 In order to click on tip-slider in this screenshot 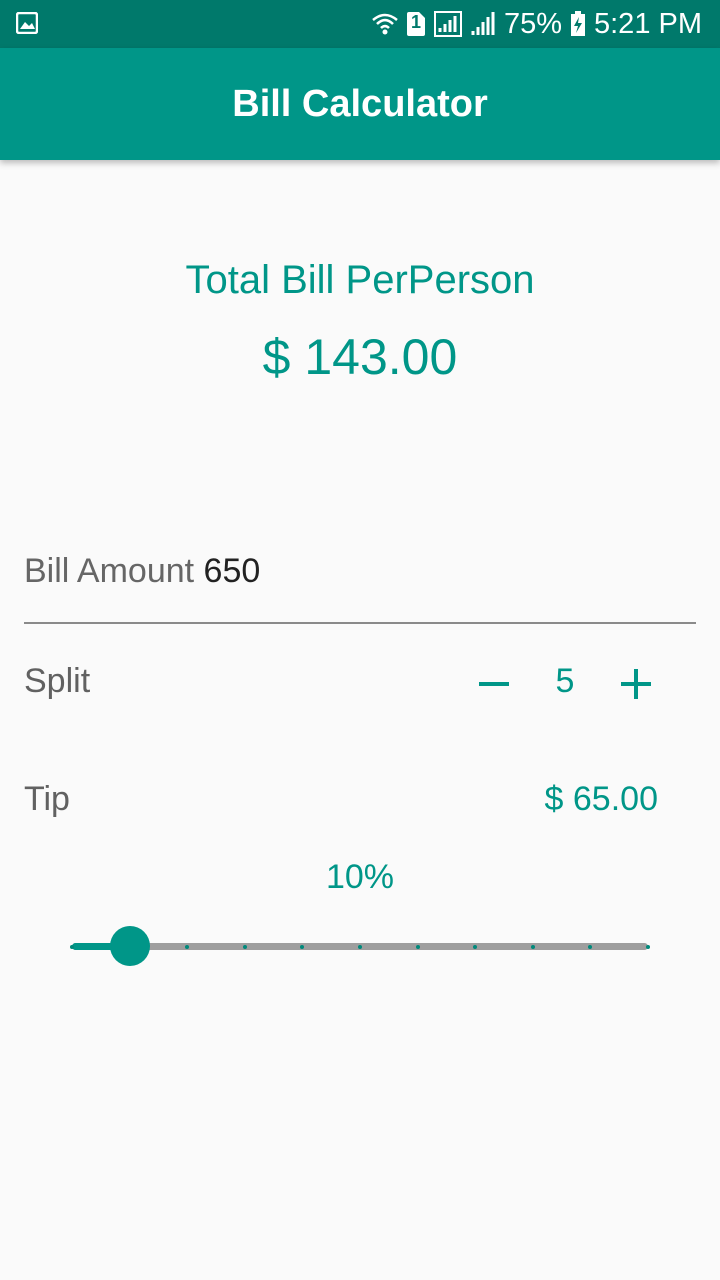, I will do `click(360, 946)`.